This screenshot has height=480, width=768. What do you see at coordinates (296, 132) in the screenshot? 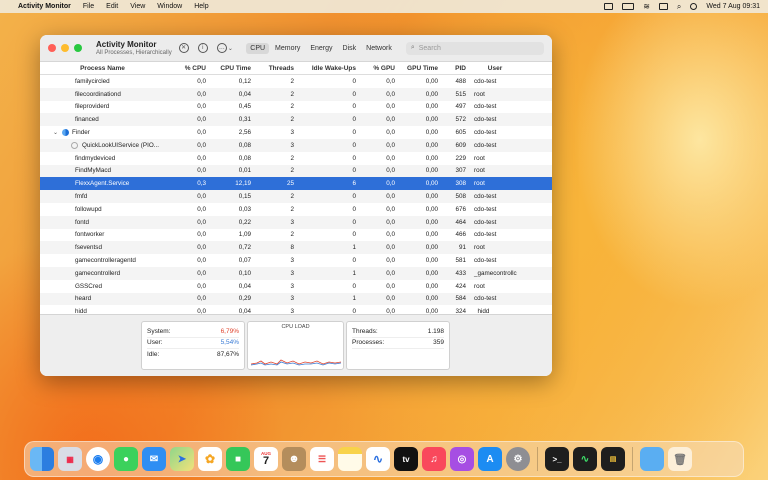
I see `table-row: ⌄ Finder 0,0 2,56 3 0 0,0 0,00 605 cdo-test` at bounding box center [296, 132].